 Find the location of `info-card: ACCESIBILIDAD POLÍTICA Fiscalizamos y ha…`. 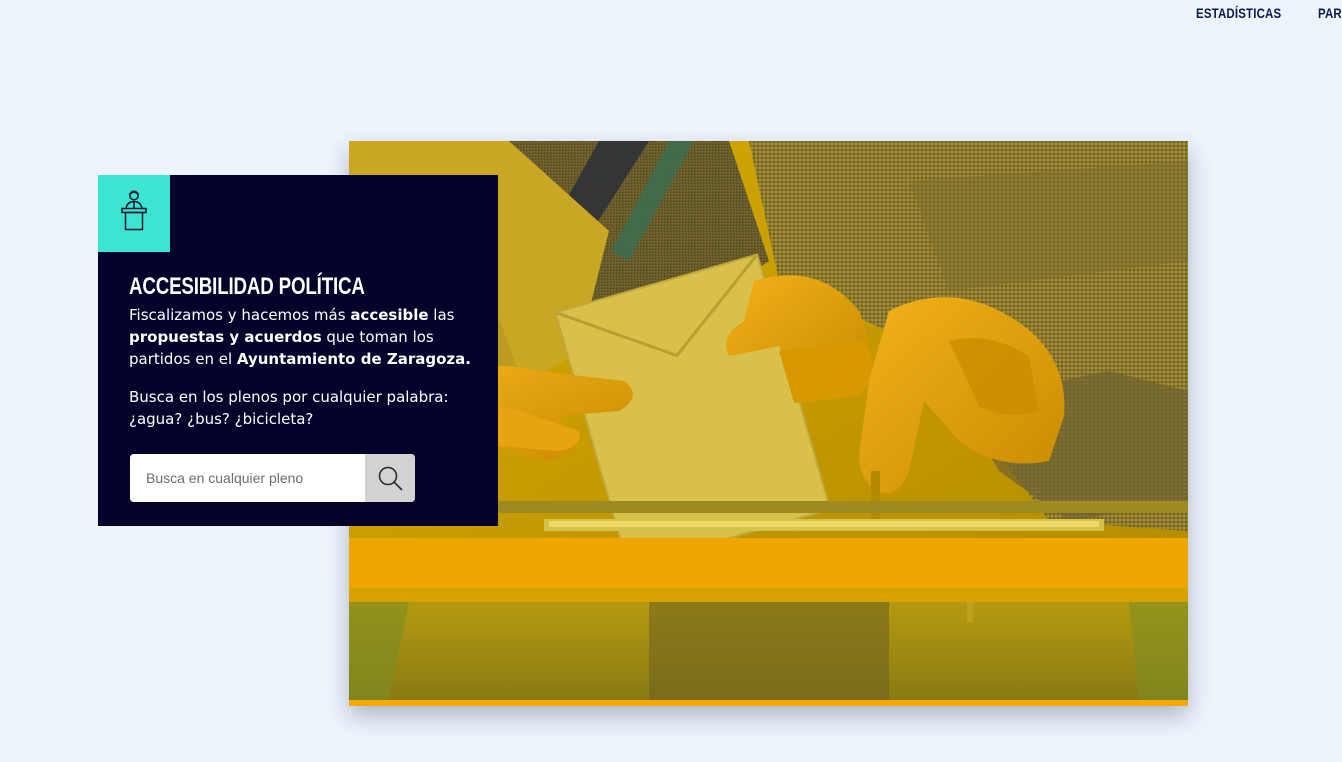

info-card: ACCESIBILIDAD POLÍTICA Fiscalizamos y ha… is located at coordinates (298, 350).